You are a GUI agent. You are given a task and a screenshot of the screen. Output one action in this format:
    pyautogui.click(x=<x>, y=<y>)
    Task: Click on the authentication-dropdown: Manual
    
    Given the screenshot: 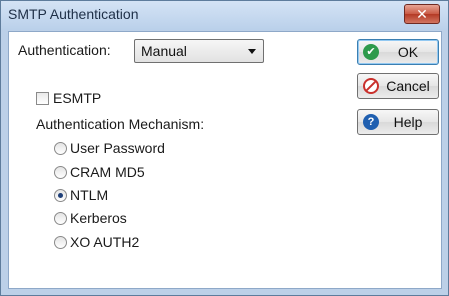 What is the action you would take?
    pyautogui.click(x=199, y=51)
    